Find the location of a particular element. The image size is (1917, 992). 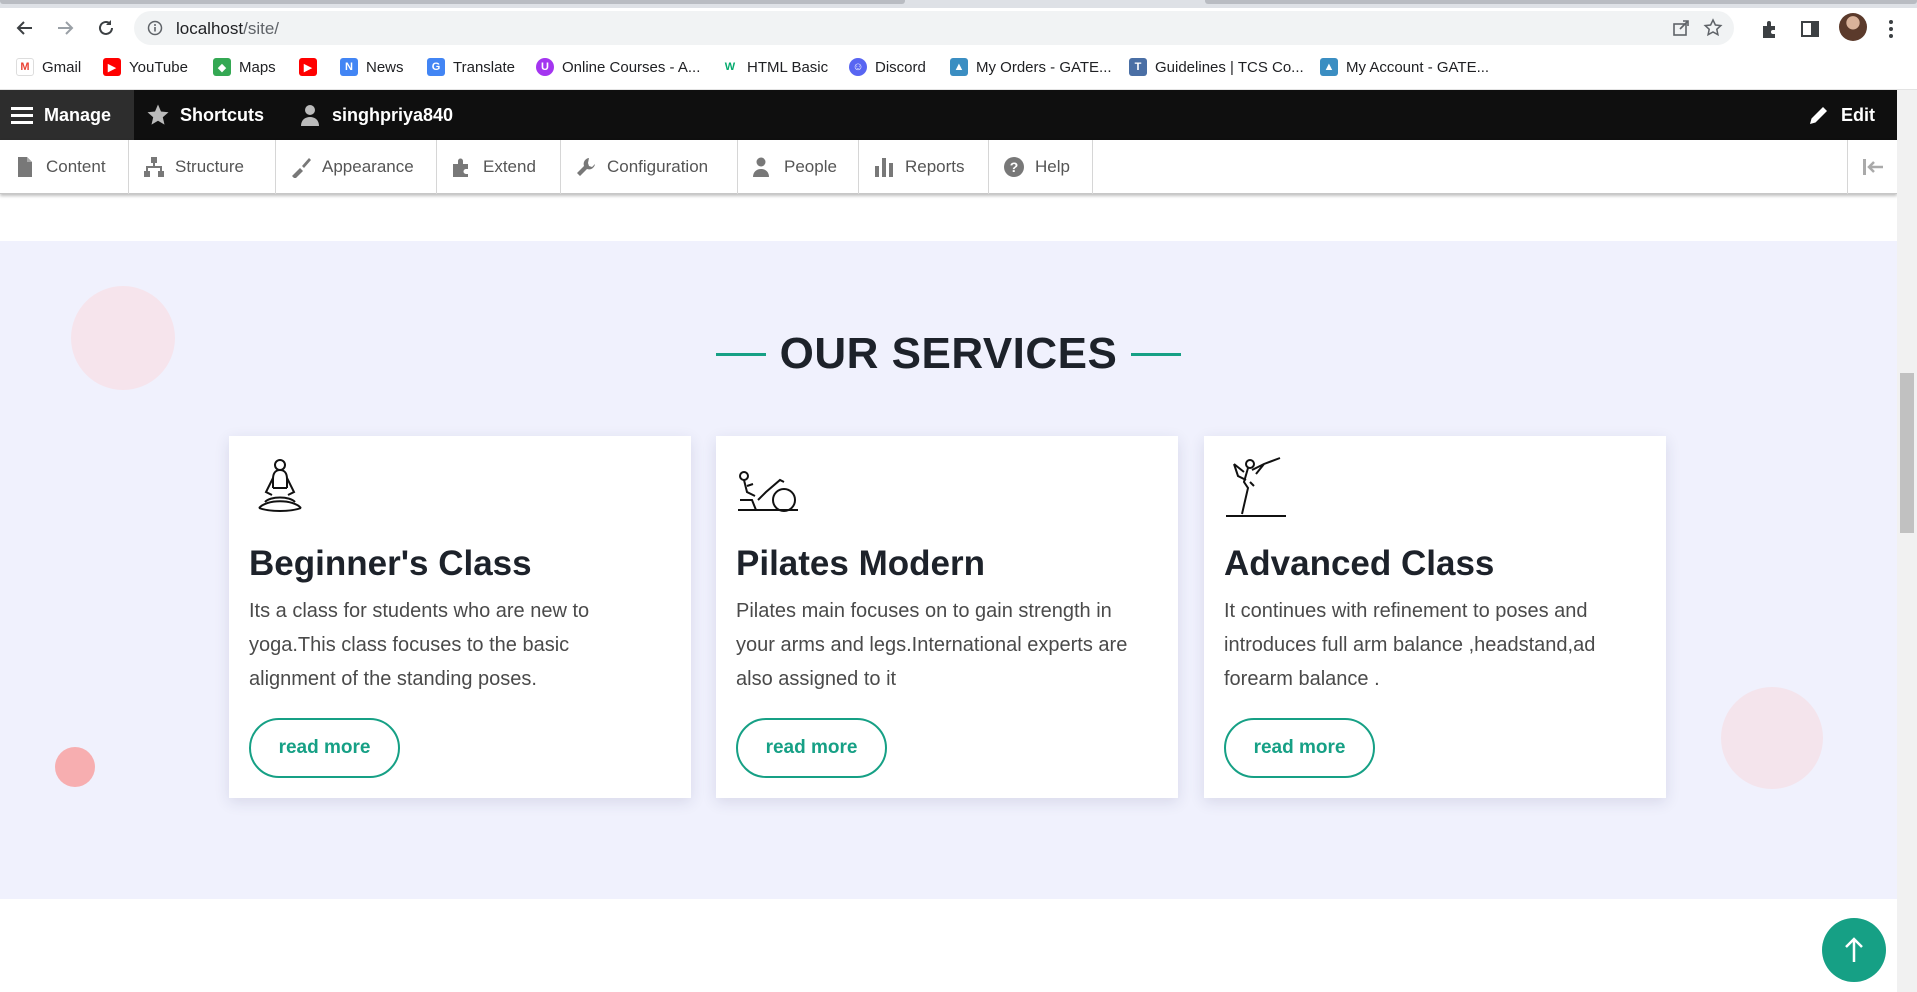

bookmark-html-basic: W HTML Basic is located at coordinates (774, 67).